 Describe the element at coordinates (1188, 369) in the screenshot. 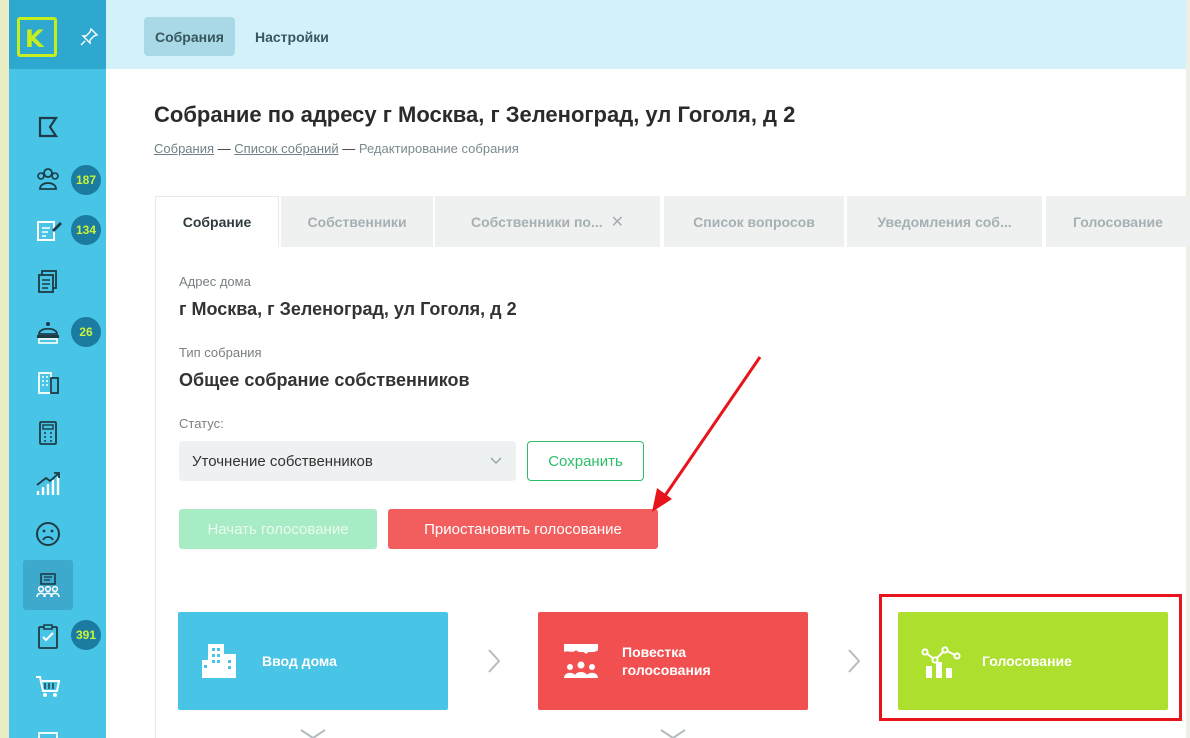

I see `right-edge` at that location.